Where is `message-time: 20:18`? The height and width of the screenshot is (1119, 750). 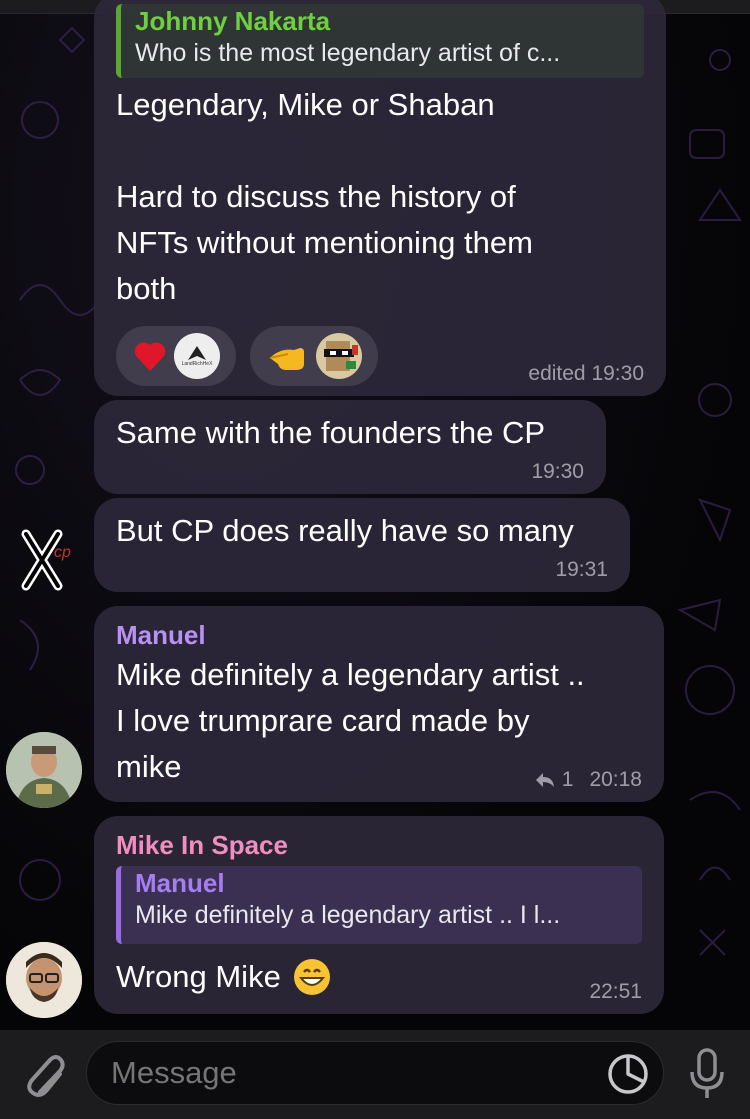 message-time: 20:18 is located at coordinates (615, 779).